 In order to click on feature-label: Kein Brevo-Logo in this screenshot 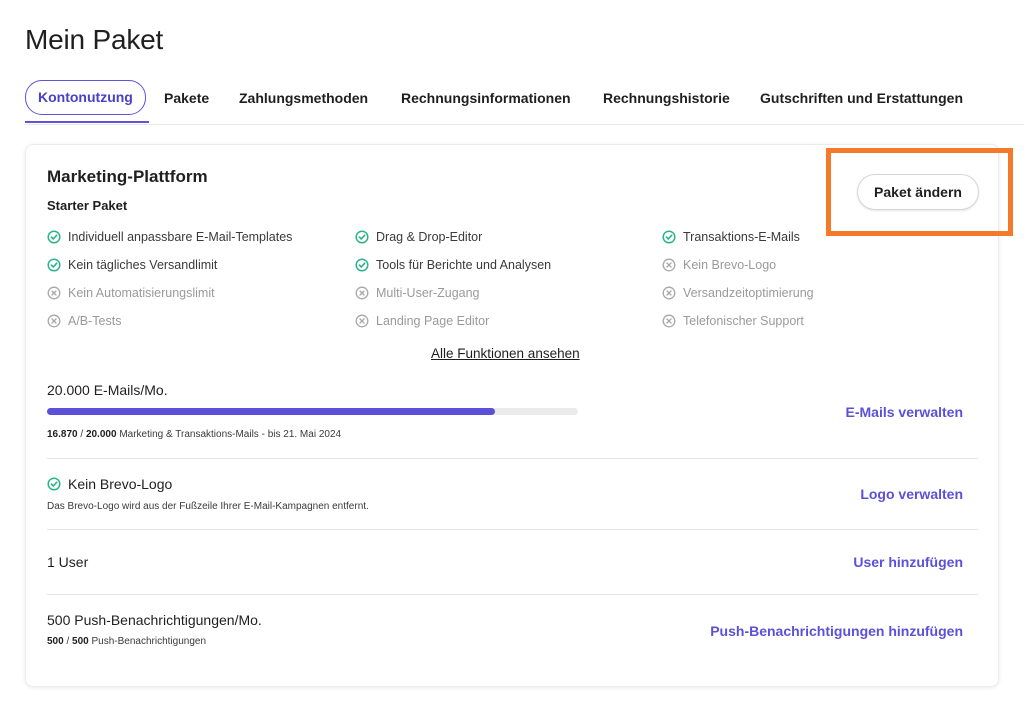, I will do `click(730, 265)`.